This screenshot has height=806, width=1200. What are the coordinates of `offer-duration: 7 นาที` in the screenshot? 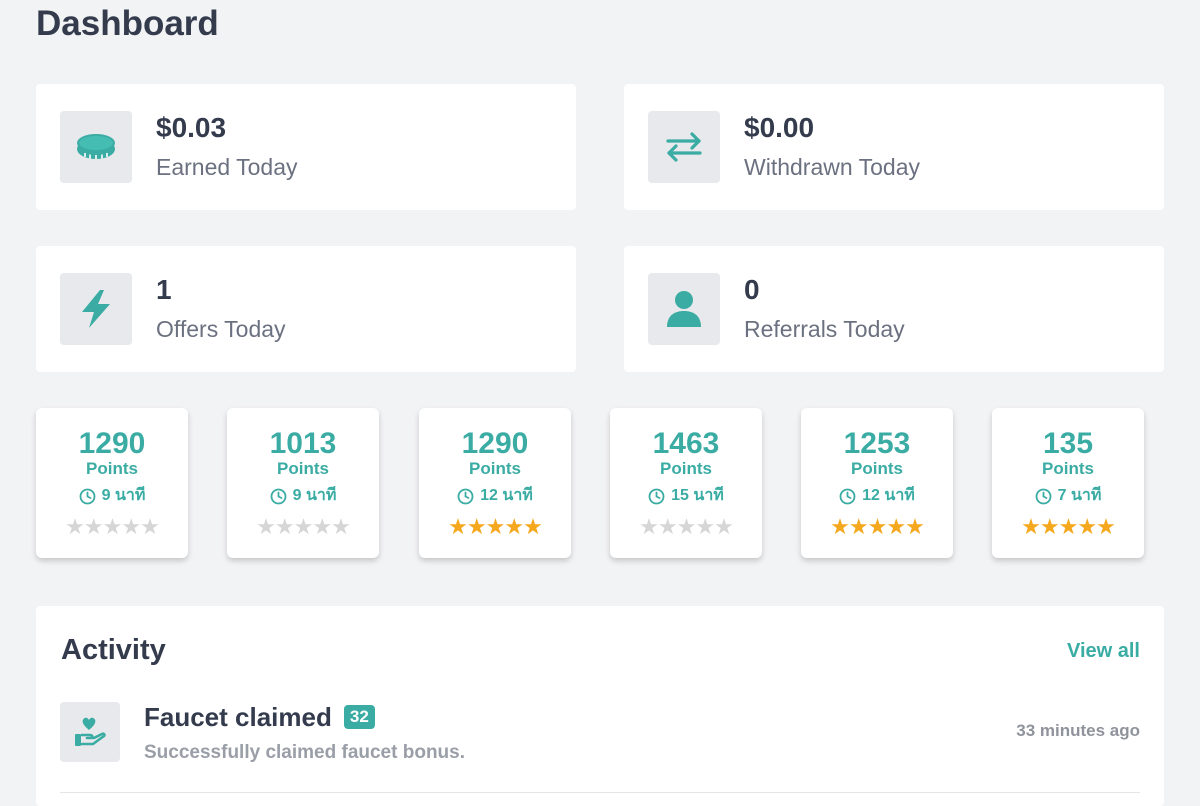 It's located at (1068, 496).